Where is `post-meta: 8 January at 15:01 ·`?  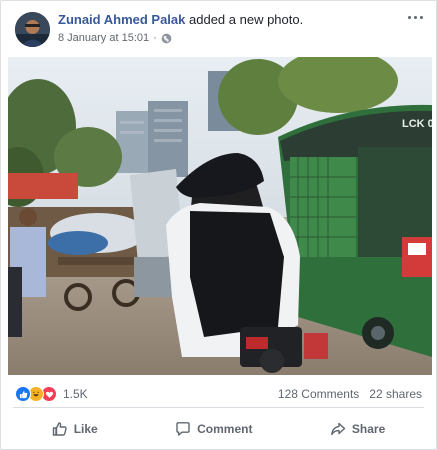 post-meta: 8 January at 15:01 · is located at coordinates (115, 38).